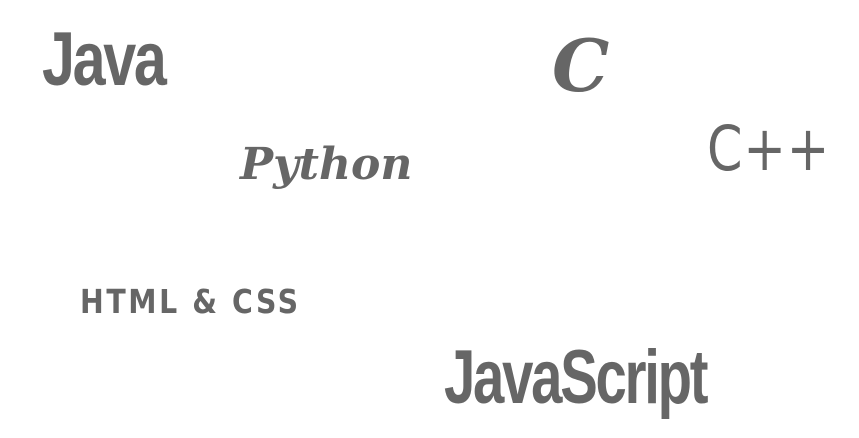 The image size is (859, 438). Describe the element at coordinates (104, 59) in the screenshot. I see `java-label: Java` at that location.